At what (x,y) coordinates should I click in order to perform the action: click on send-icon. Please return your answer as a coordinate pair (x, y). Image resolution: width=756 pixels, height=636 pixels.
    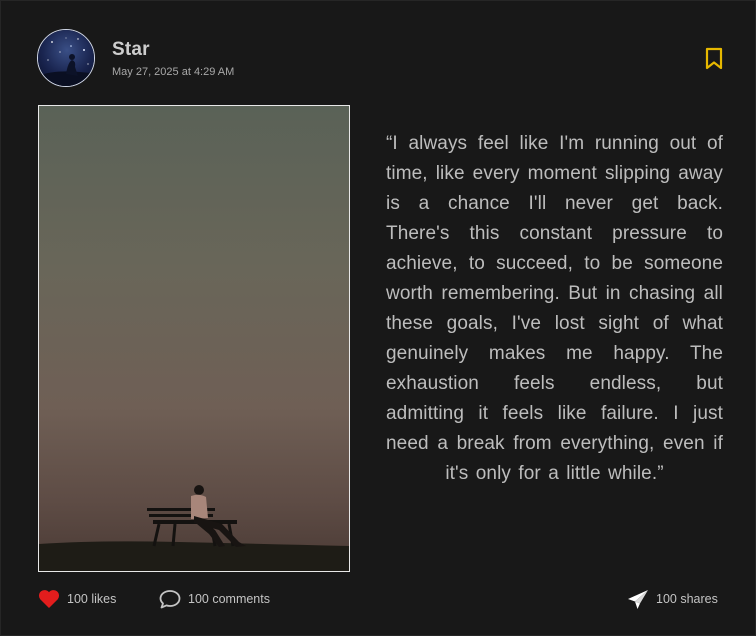
    Looking at the image, I should click on (638, 599).